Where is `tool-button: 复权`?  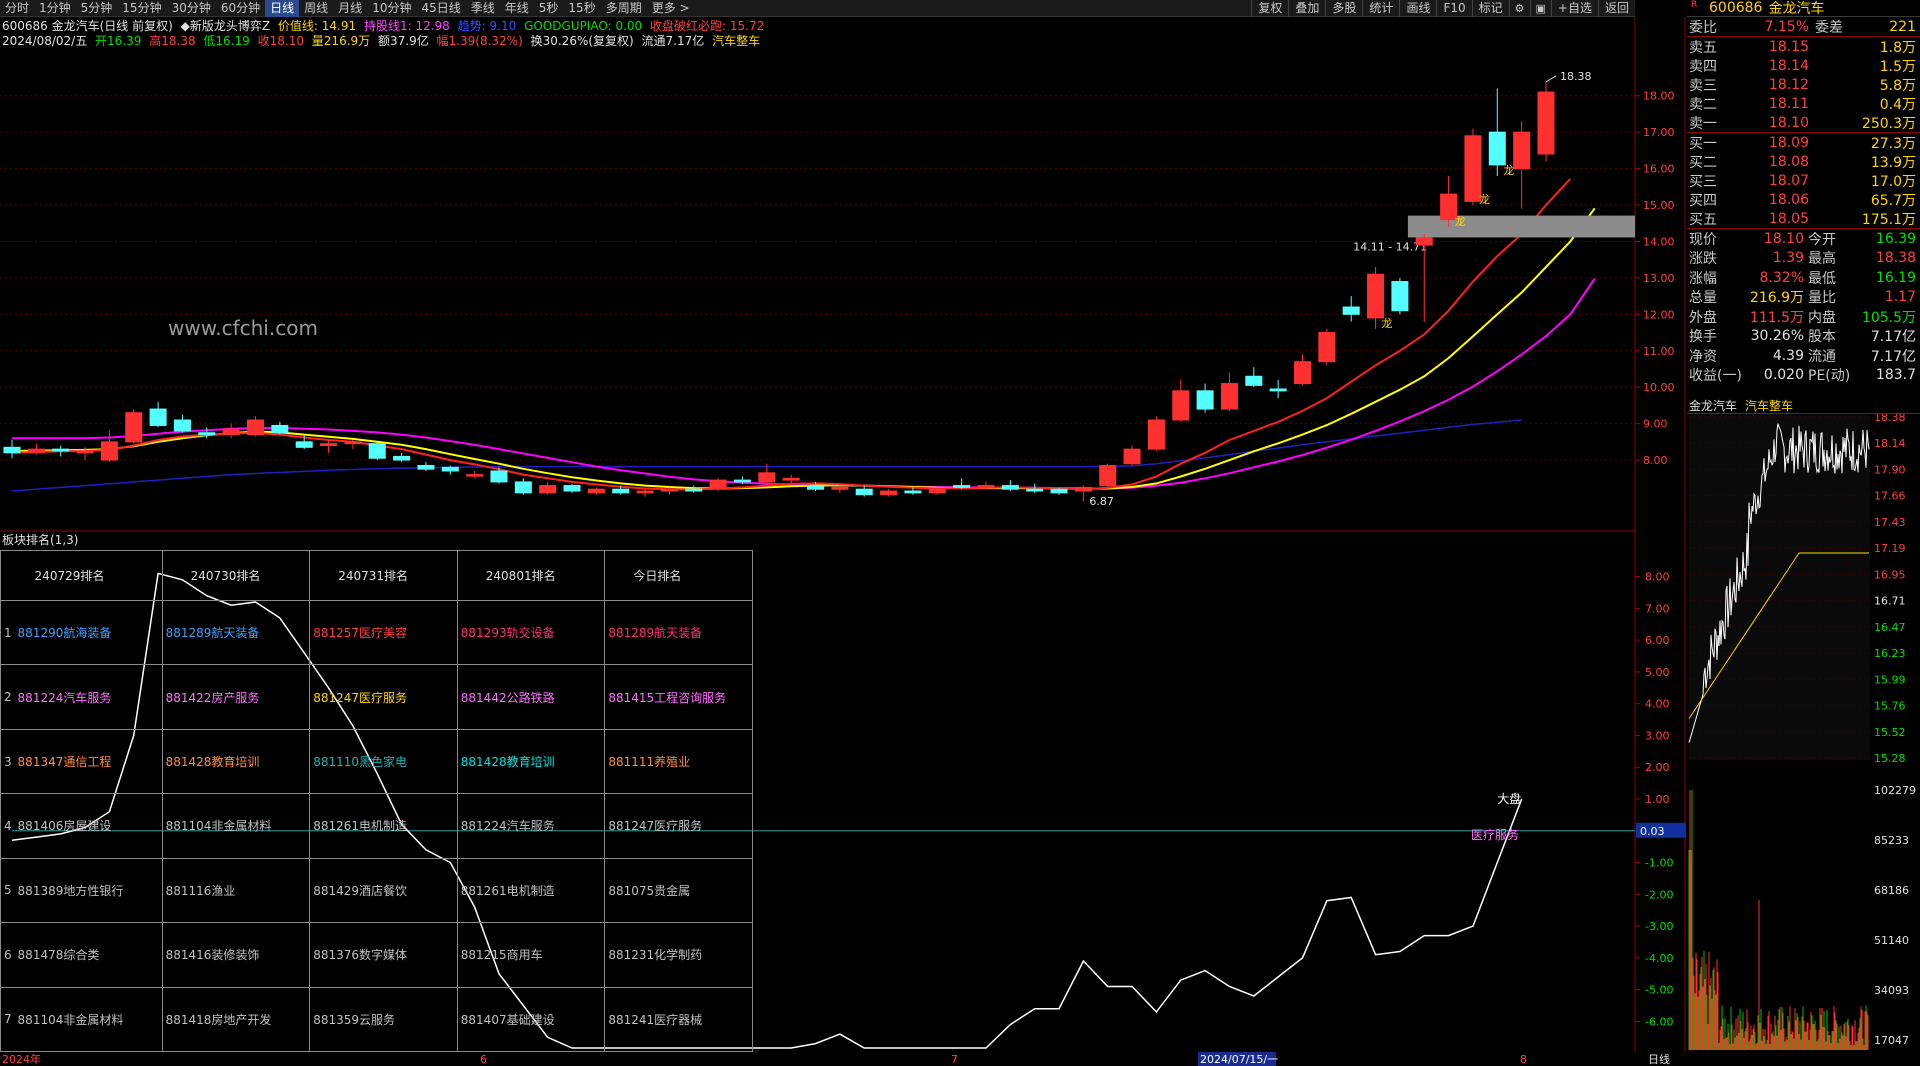
tool-button: 复权 is located at coordinates (1269, 8).